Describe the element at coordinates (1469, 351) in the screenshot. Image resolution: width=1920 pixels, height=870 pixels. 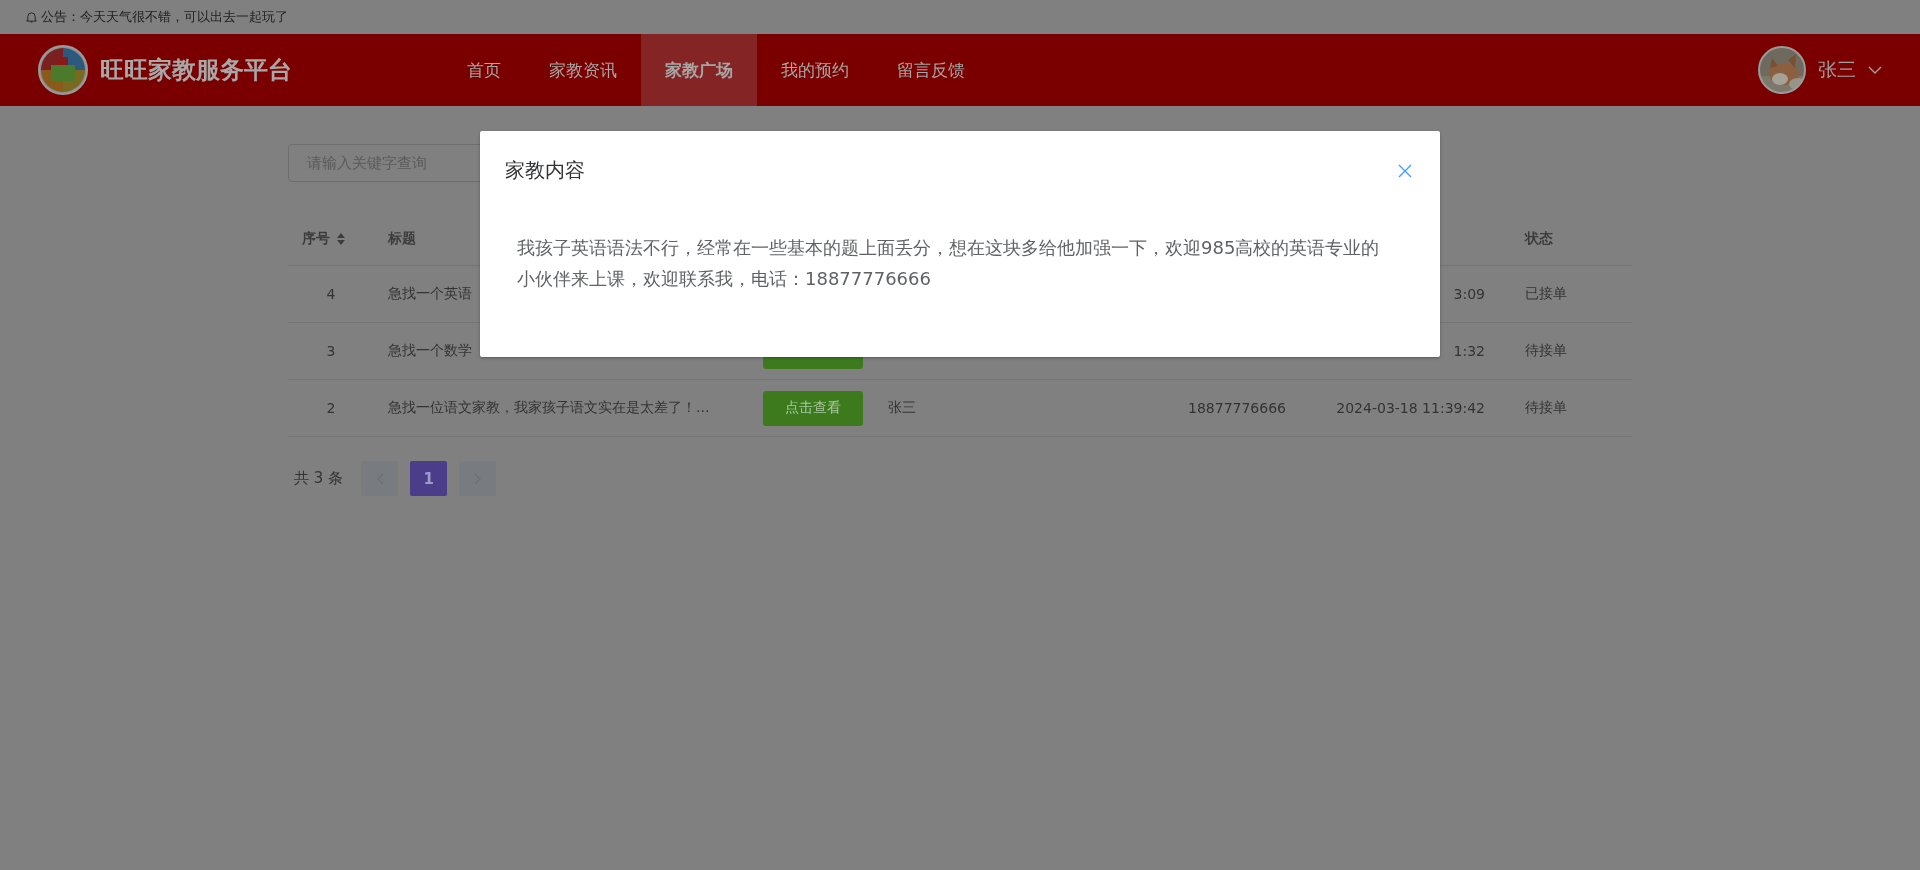
I see `table-cell: 1:32` at that location.